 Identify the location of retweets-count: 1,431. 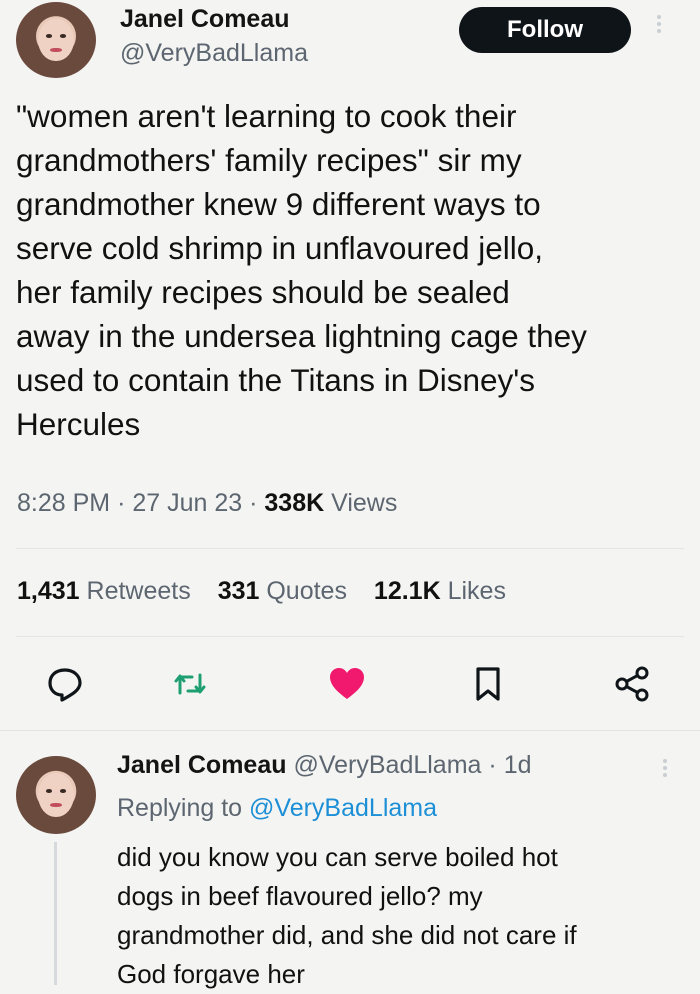
(48, 591).